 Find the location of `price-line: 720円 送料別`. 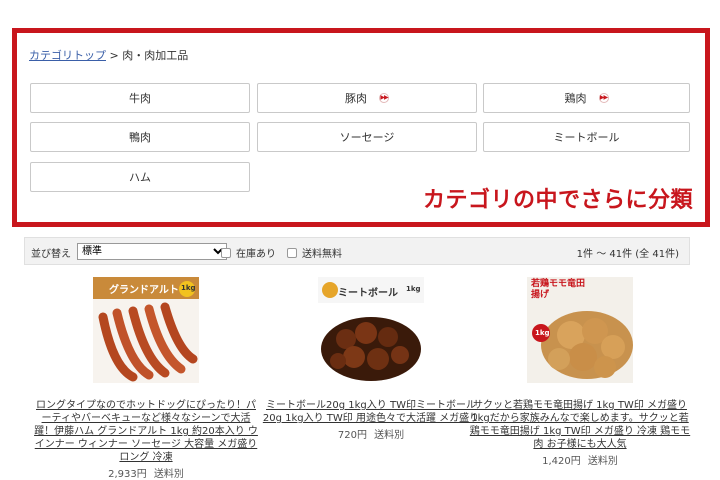

price-line: 720円 送料別 is located at coordinates (371, 433).